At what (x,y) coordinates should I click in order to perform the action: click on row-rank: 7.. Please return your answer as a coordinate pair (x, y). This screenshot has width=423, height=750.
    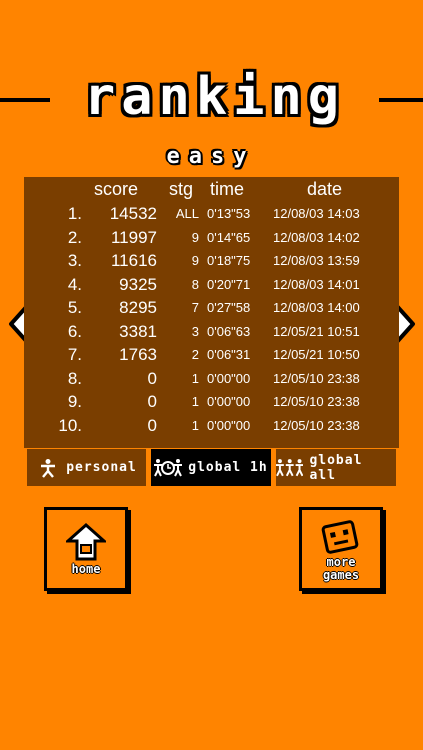
    Looking at the image, I should click on (74, 354).